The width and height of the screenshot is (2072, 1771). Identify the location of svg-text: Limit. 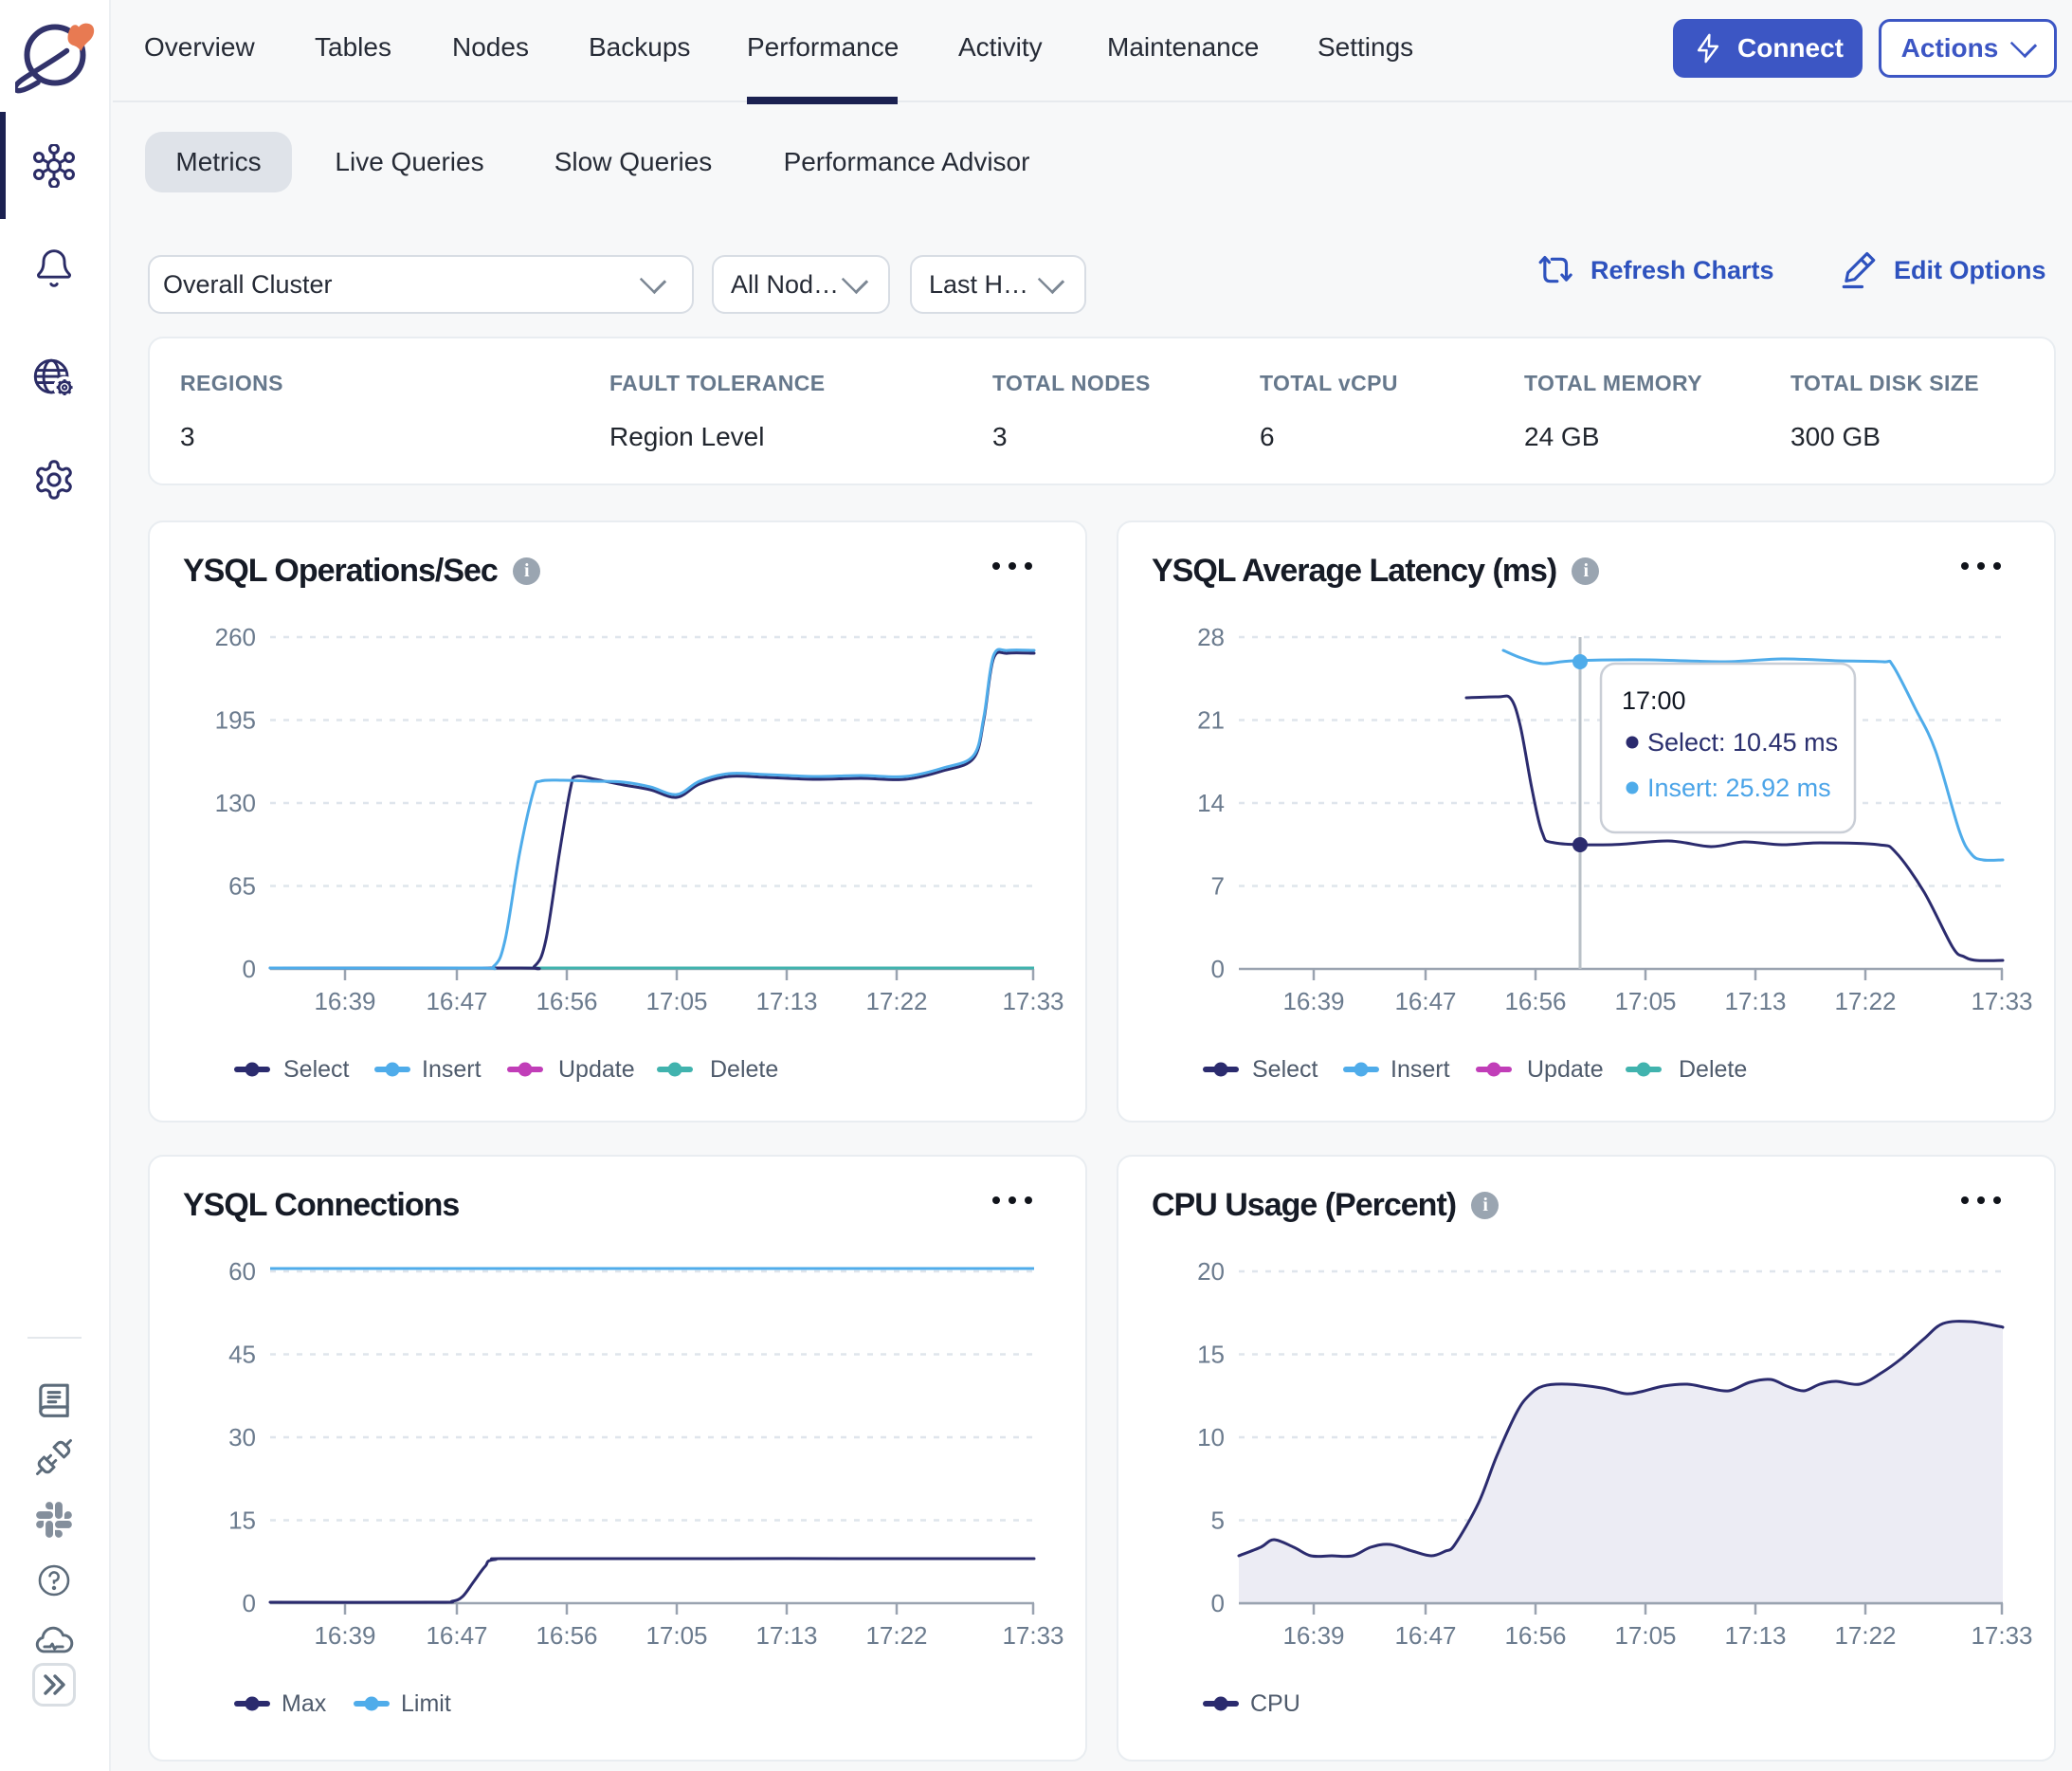
(426, 1704).